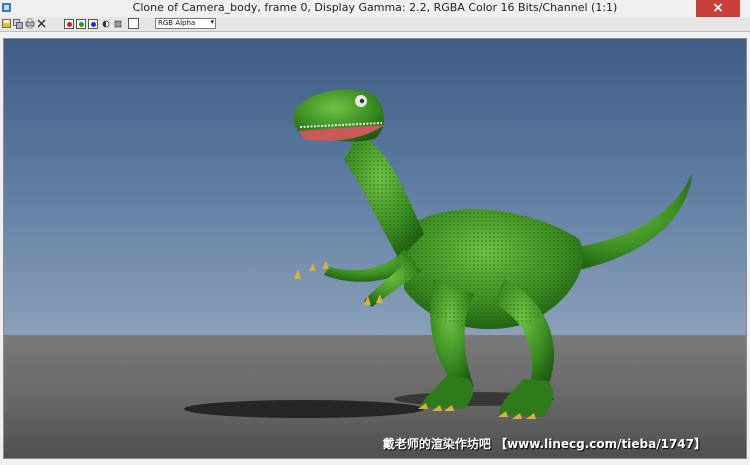 This screenshot has width=750, height=465. Describe the element at coordinates (375, 24) in the screenshot. I see `frame-buffer-toolbar: RGB Alpha ▾` at that location.